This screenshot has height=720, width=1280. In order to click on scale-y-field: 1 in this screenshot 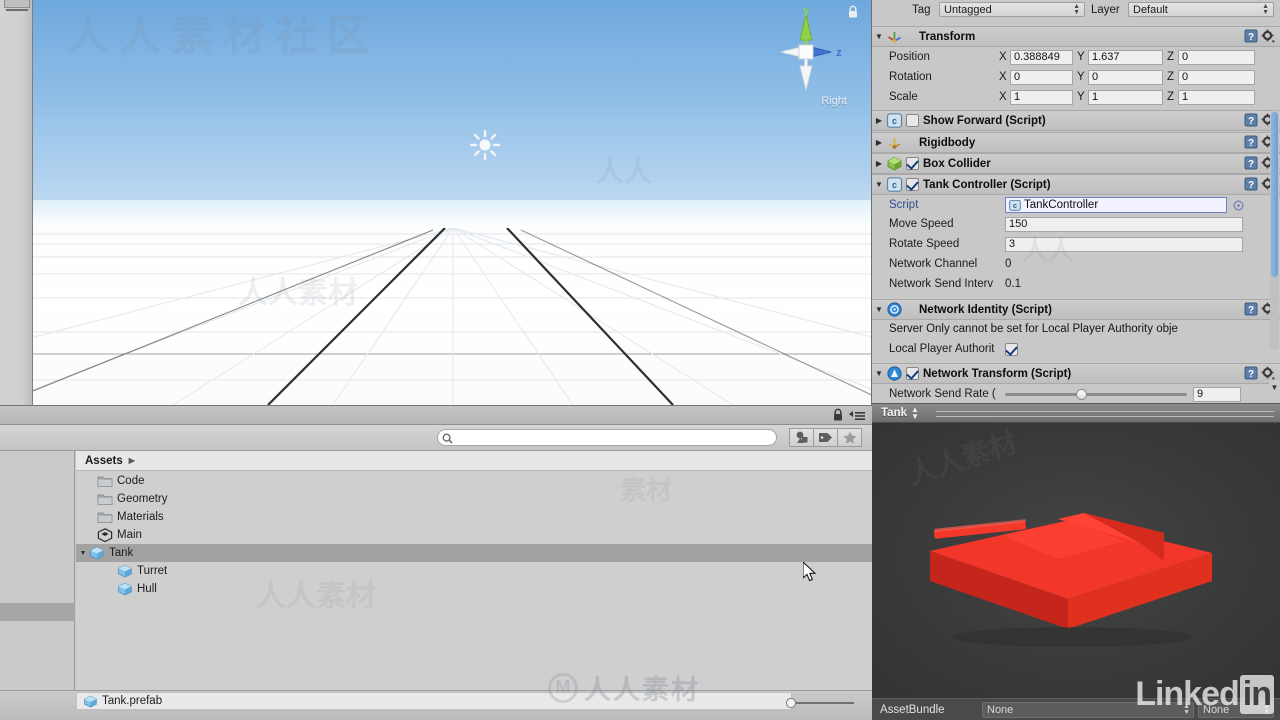, I will do `click(1125, 97)`.